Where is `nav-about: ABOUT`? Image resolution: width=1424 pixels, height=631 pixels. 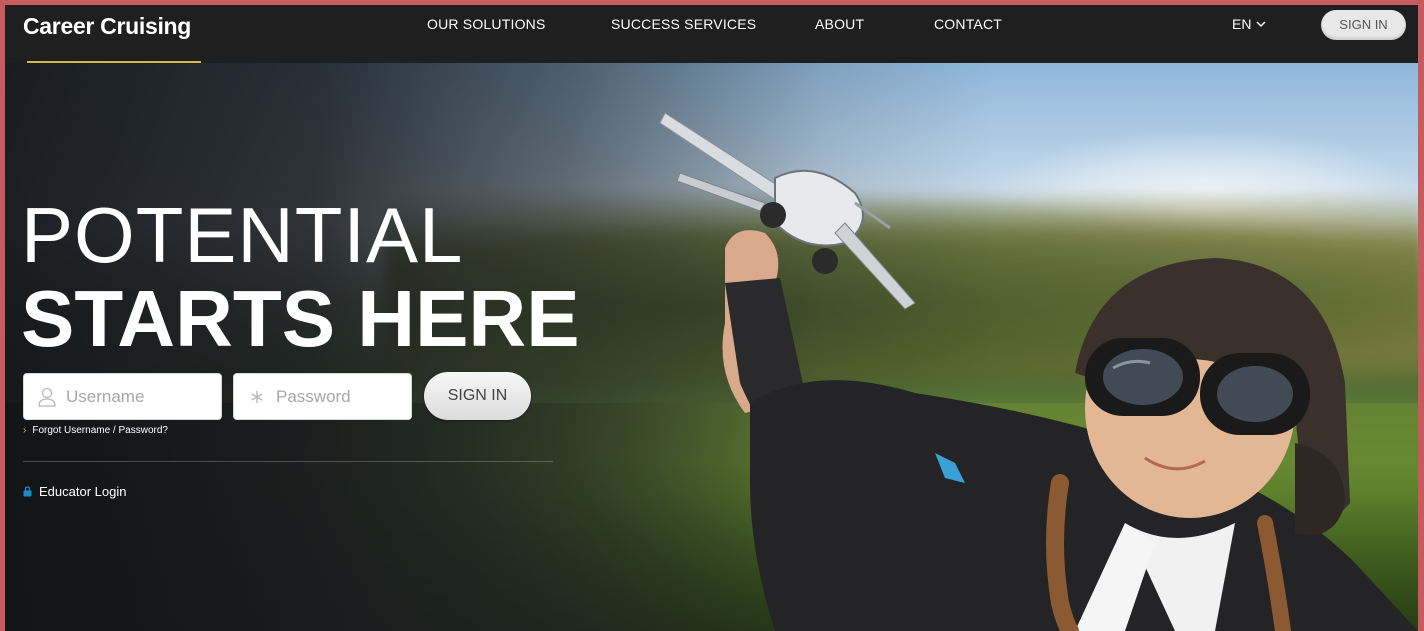 nav-about: ABOUT is located at coordinates (839, 24).